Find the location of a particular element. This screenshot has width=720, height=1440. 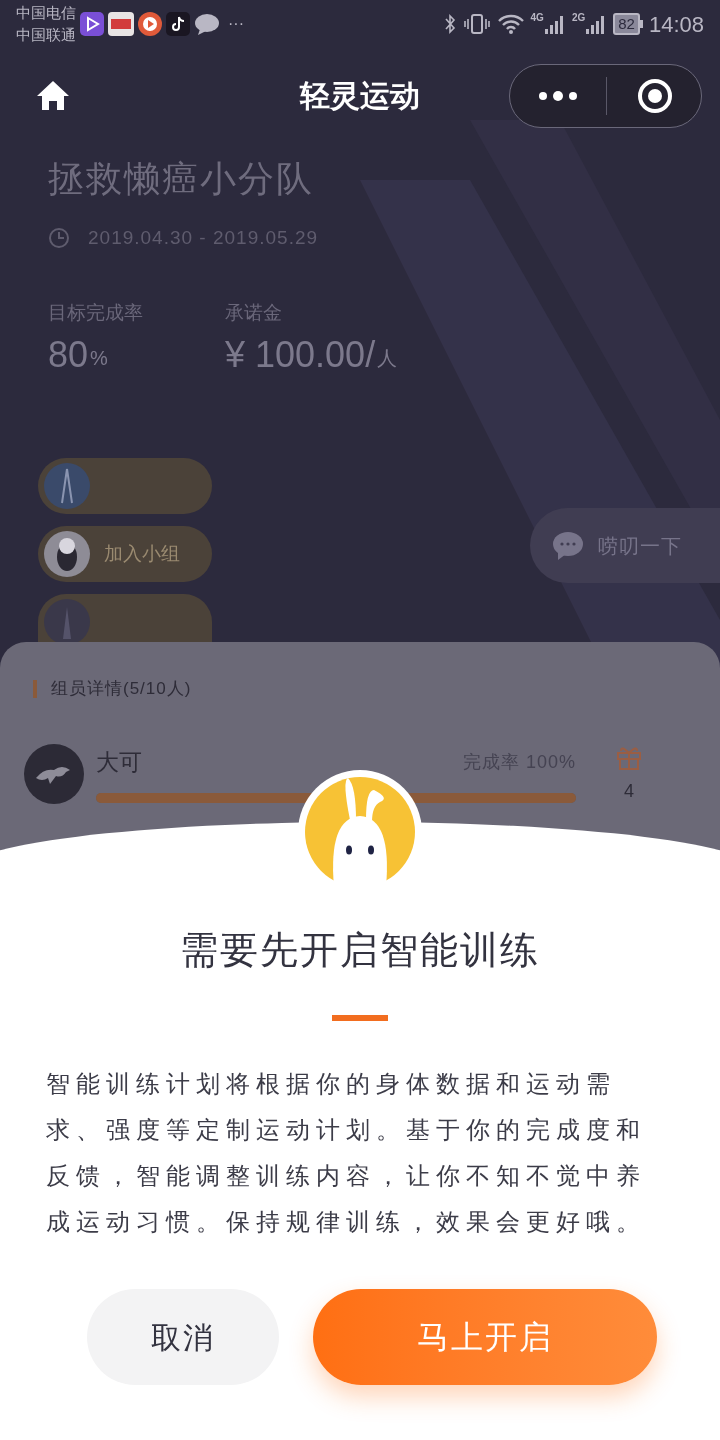

dialog-description: 智能训练计划将根据你的身体数据和运动需求、强度等定制运动计划。基于你的完成度和反馈，智能调整训练内容，让你不知不觉中养成运动习惯。保持规律训练，效果会更好哦。 is located at coordinates (346, 1153).